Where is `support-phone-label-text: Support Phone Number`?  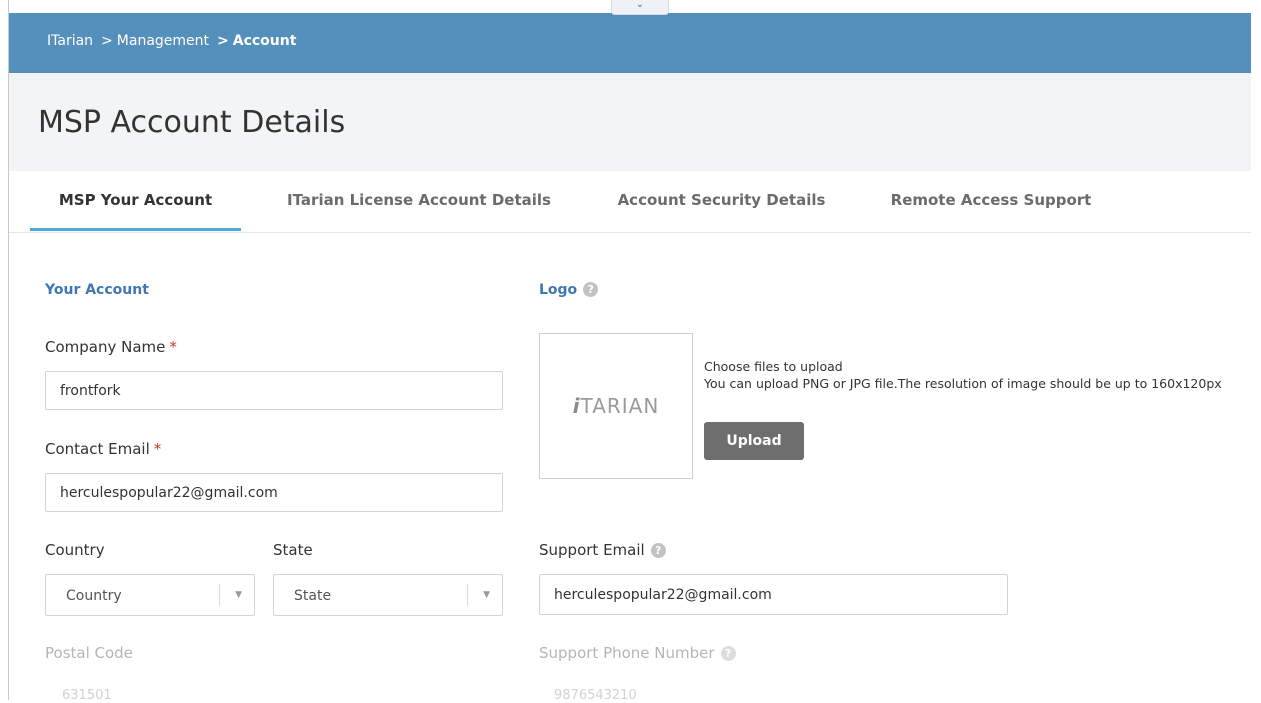 support-phone-label-text: Support Phone Number is located at coordinates (627, 653).